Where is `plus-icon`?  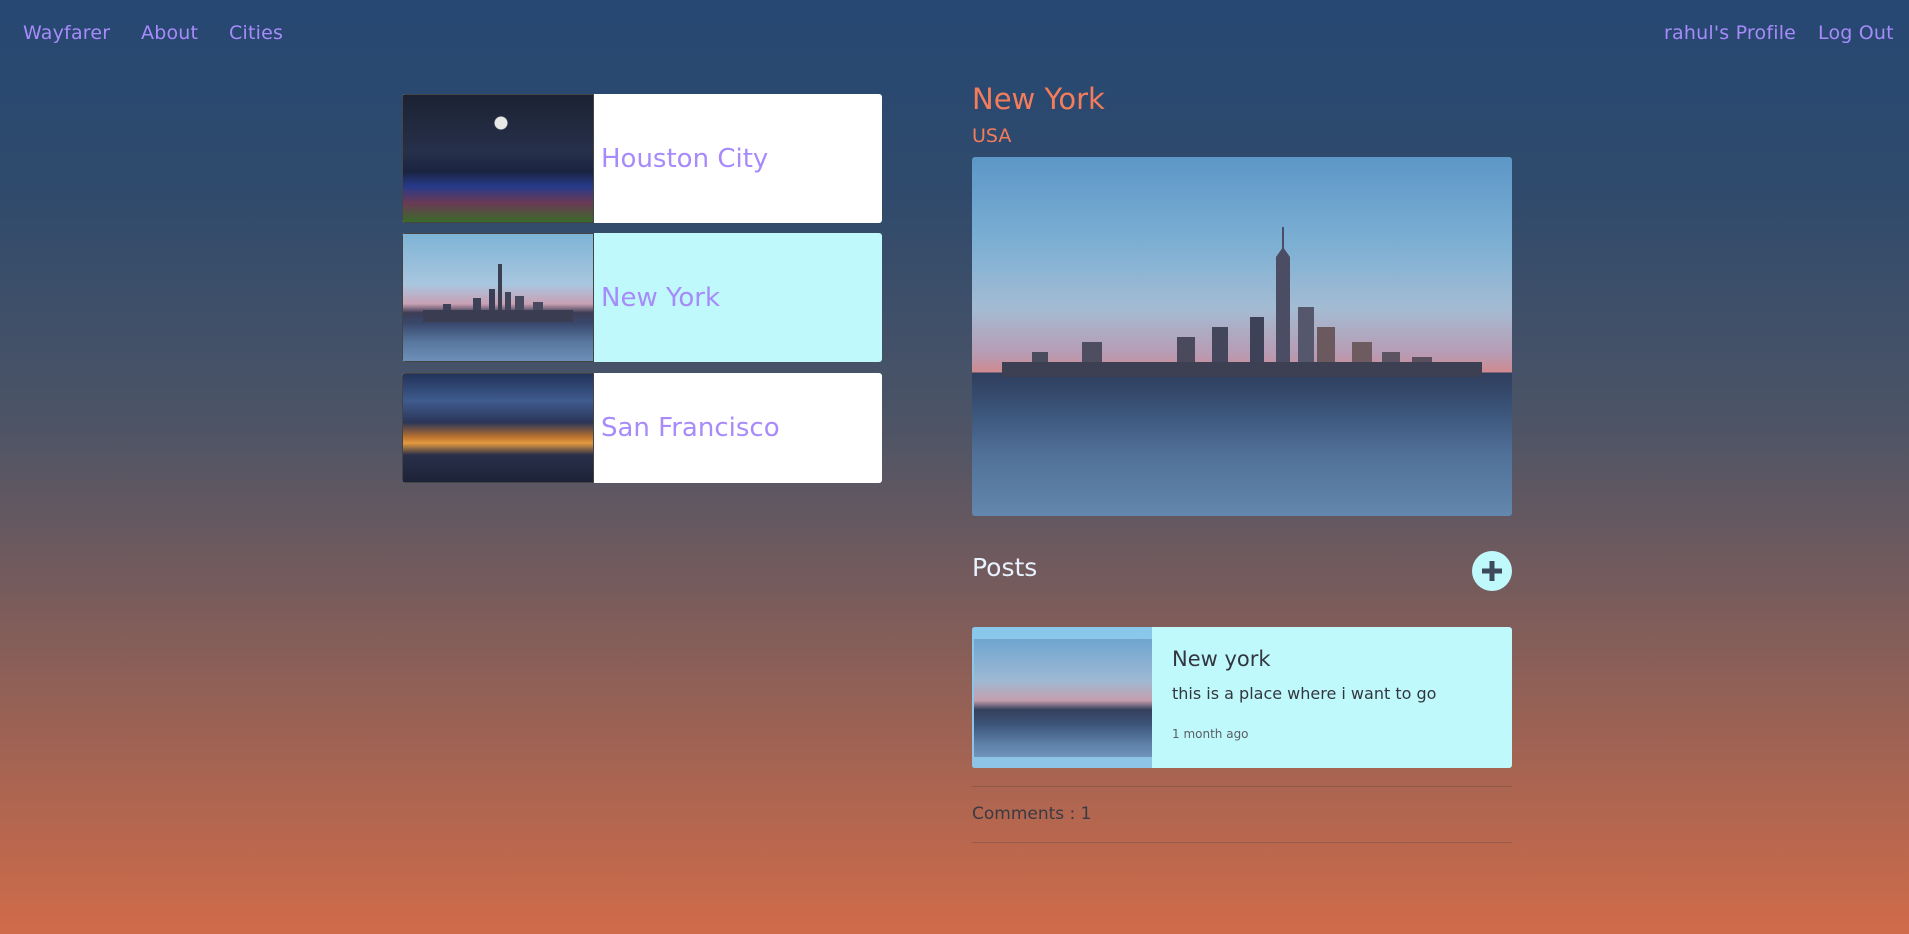
plus-icon is located at coordinates (1492, 571).